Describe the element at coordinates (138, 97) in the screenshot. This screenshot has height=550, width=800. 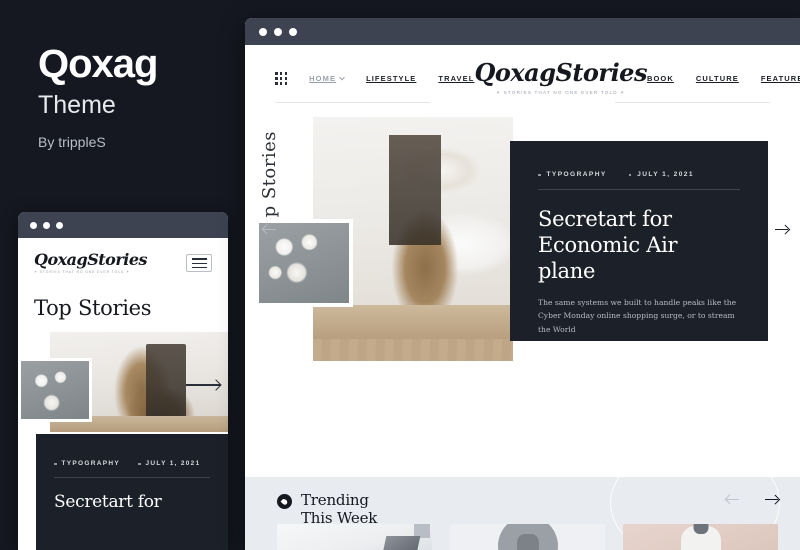
I see `brand-block: Qoxag Theme By trippleS` at that location.